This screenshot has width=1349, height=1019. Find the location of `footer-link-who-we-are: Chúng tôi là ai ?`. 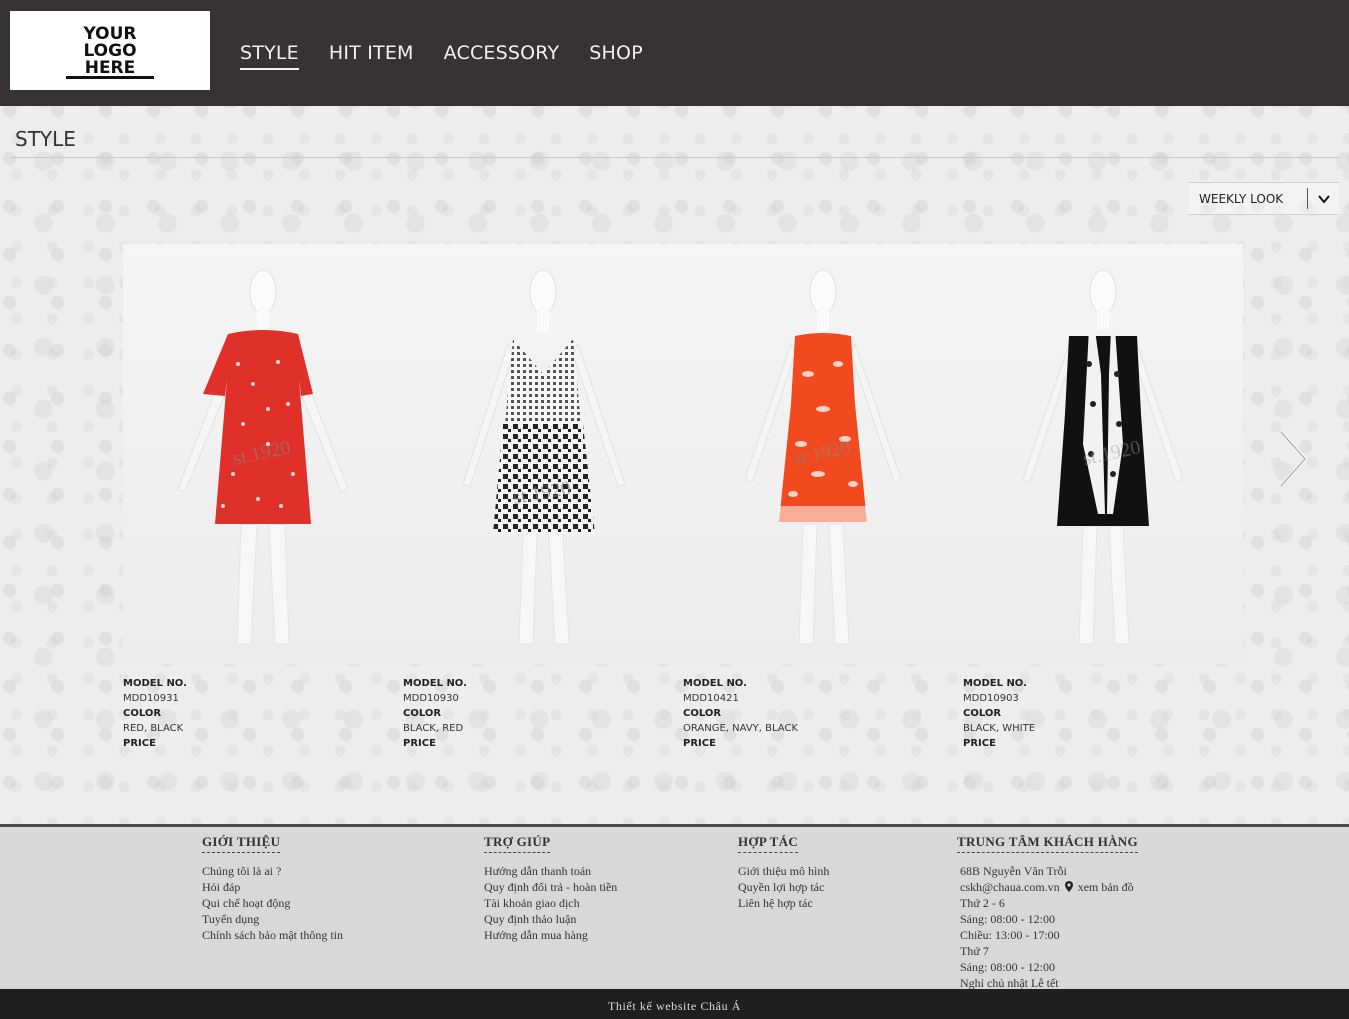

footer-link-who-we-are: Chúng tôi là ai ? is located at coordinates (272, 871).